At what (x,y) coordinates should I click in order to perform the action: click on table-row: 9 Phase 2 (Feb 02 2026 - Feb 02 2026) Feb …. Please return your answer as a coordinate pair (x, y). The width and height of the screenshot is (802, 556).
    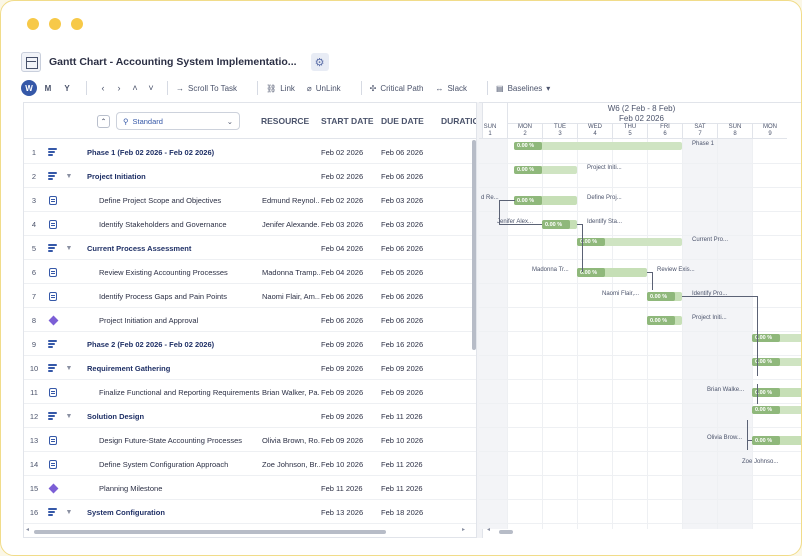
    Looking at the image, I should click on (251, 344).